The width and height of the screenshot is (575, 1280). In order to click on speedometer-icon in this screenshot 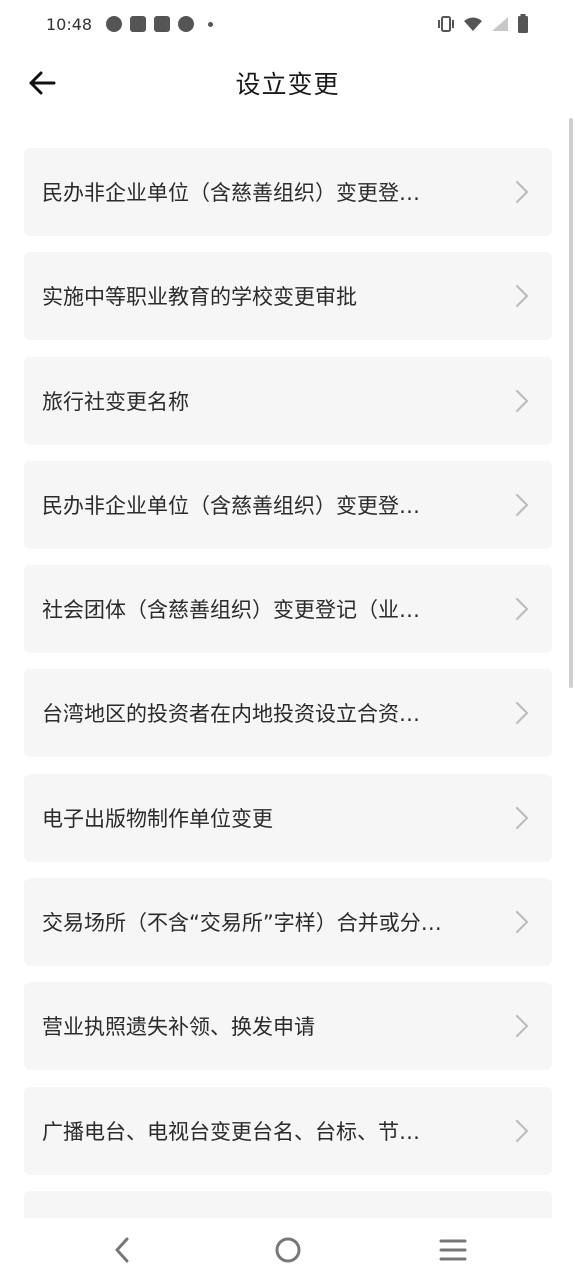, I will do `click(114, 24)`.